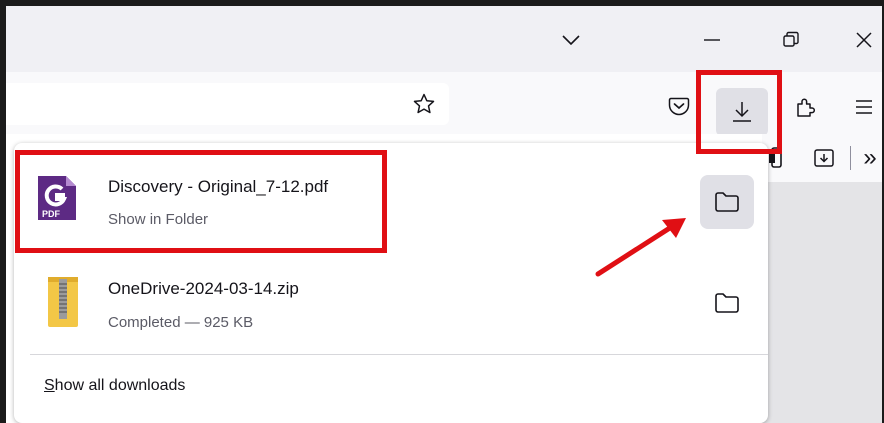  Describe the element at coordinates (227, 104) in the screenshot. I see `address-bar` at that location.